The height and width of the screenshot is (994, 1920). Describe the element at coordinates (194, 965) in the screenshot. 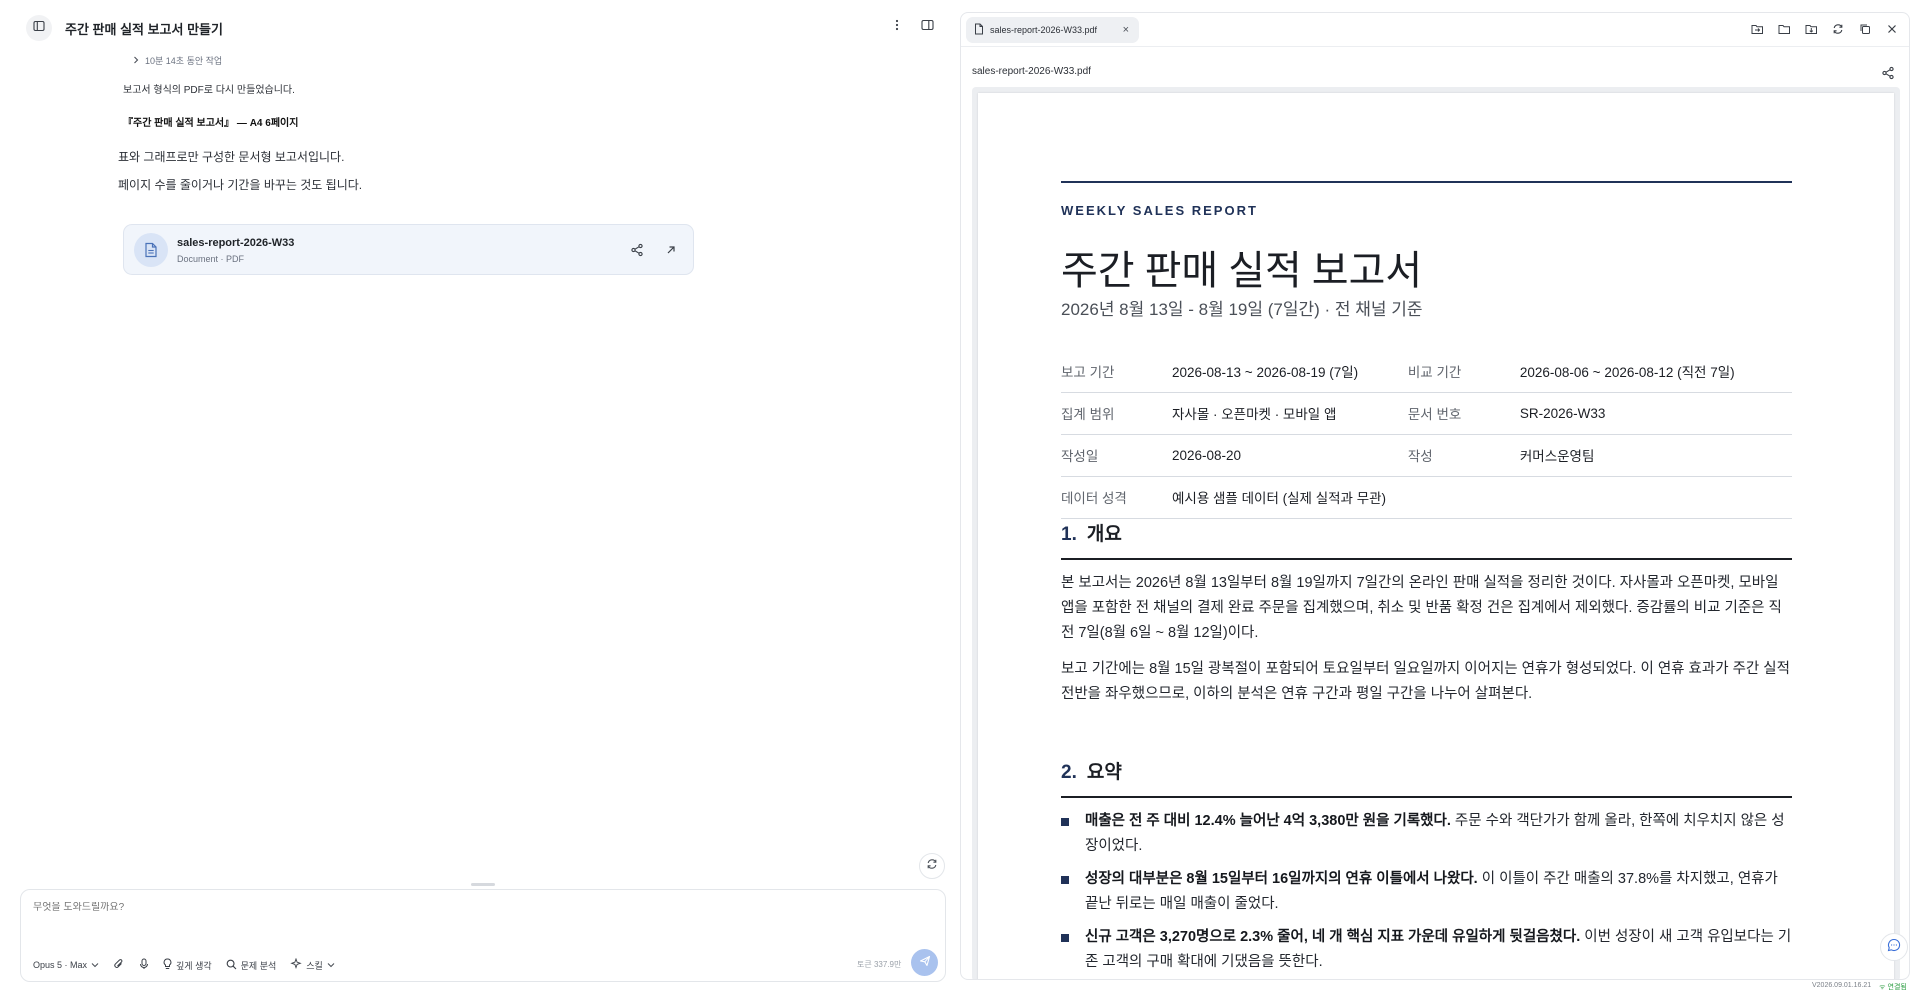

I see `deep-think-label: 깊게 생각` at that location.